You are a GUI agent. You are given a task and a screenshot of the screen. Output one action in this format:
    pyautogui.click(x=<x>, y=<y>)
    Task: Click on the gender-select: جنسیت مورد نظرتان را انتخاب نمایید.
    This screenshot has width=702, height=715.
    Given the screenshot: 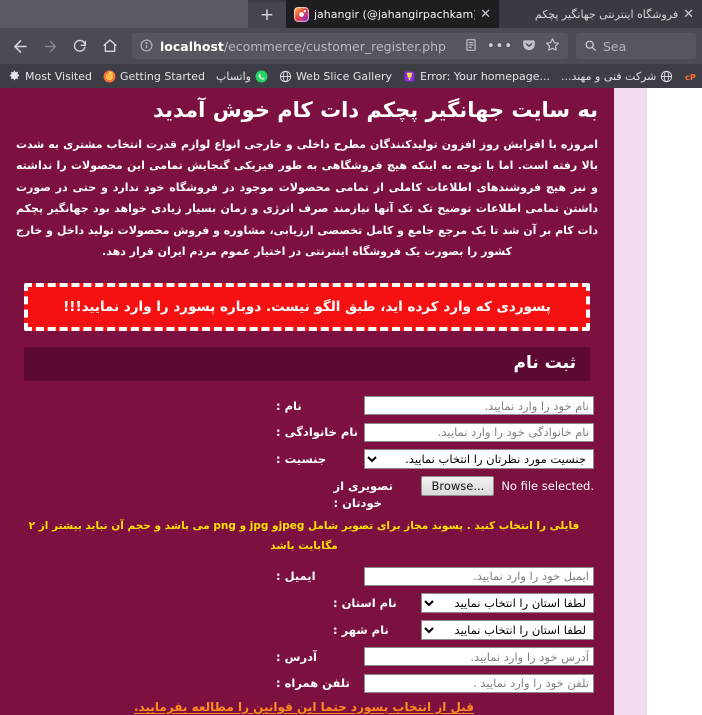 What is the action you would take?
    pyautogui.click(x=479, y=458)
    